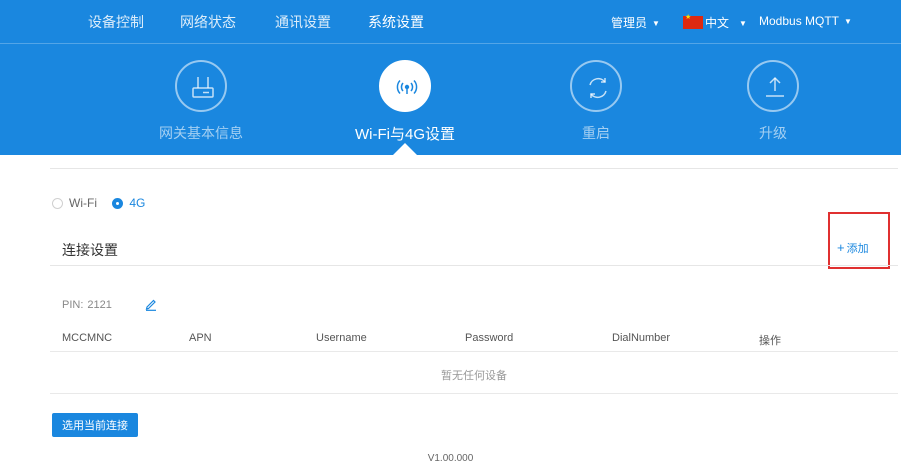 This screenshot has height=461, width=901. Describe the element at coordinates (770, 341) in the screenshot. I see `column-header-actions: 操作` at that location.